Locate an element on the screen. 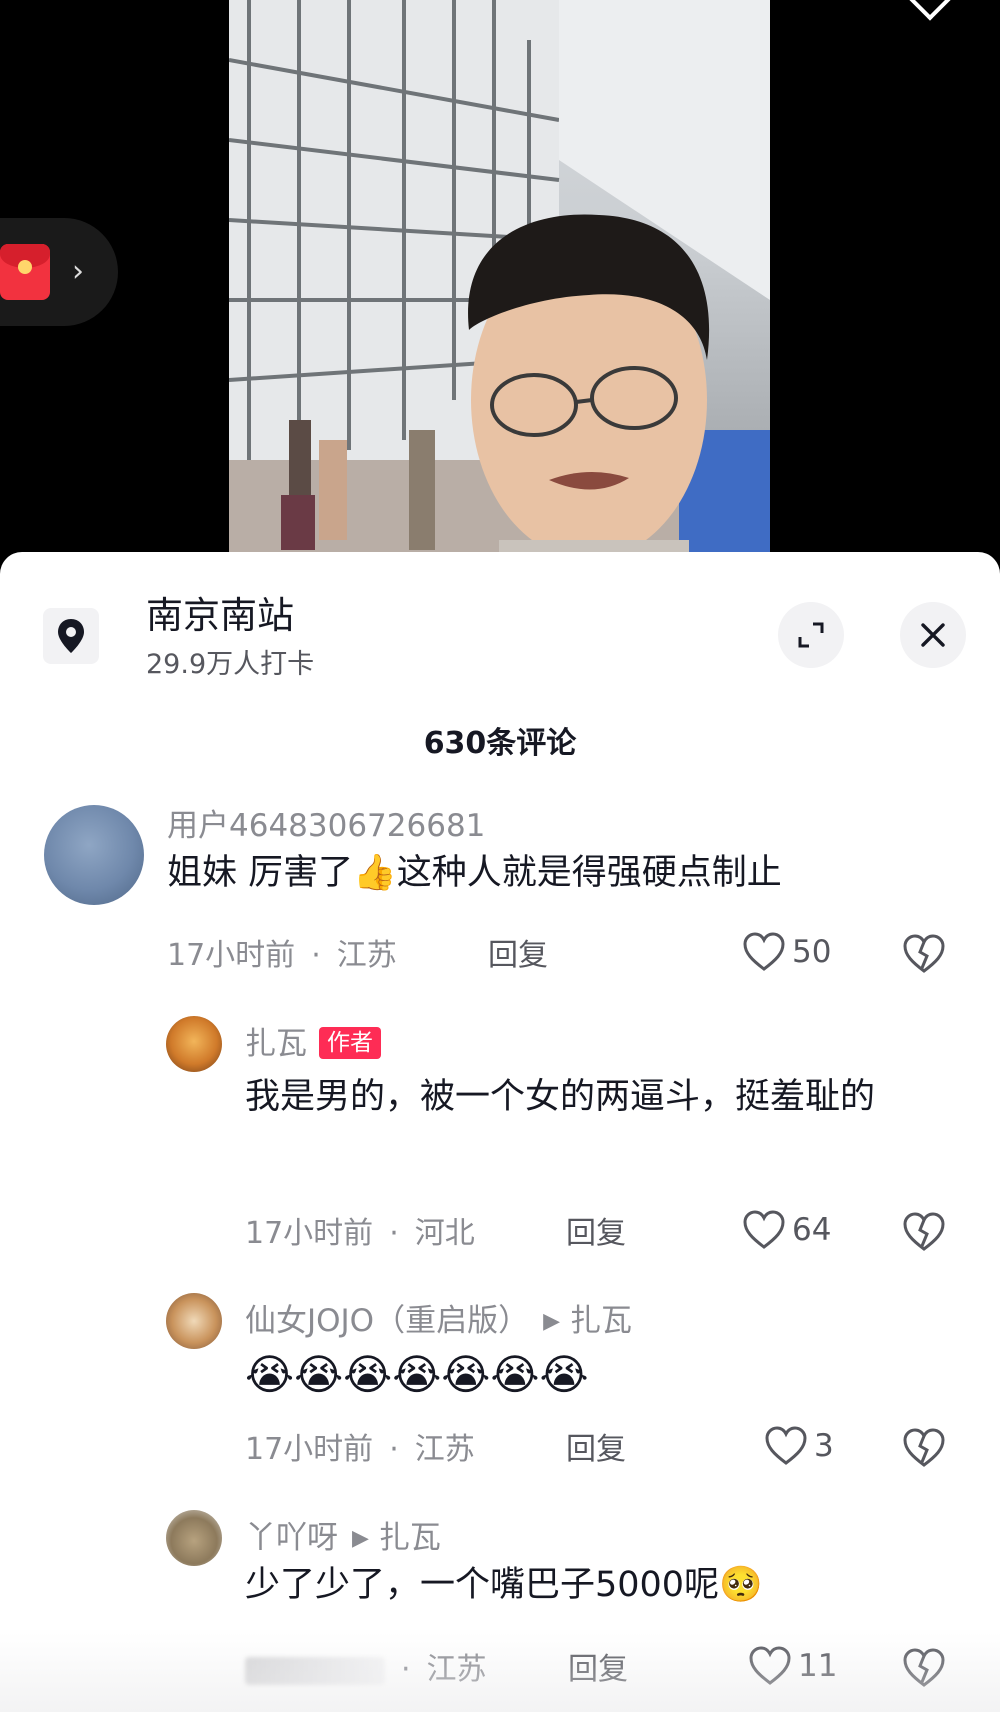 The width and height of the screenshot is (1000, 1712). comment-username: 仙女JOJO（重启版） ▶ 扎瓦 is located at coordinates (438, 1323).